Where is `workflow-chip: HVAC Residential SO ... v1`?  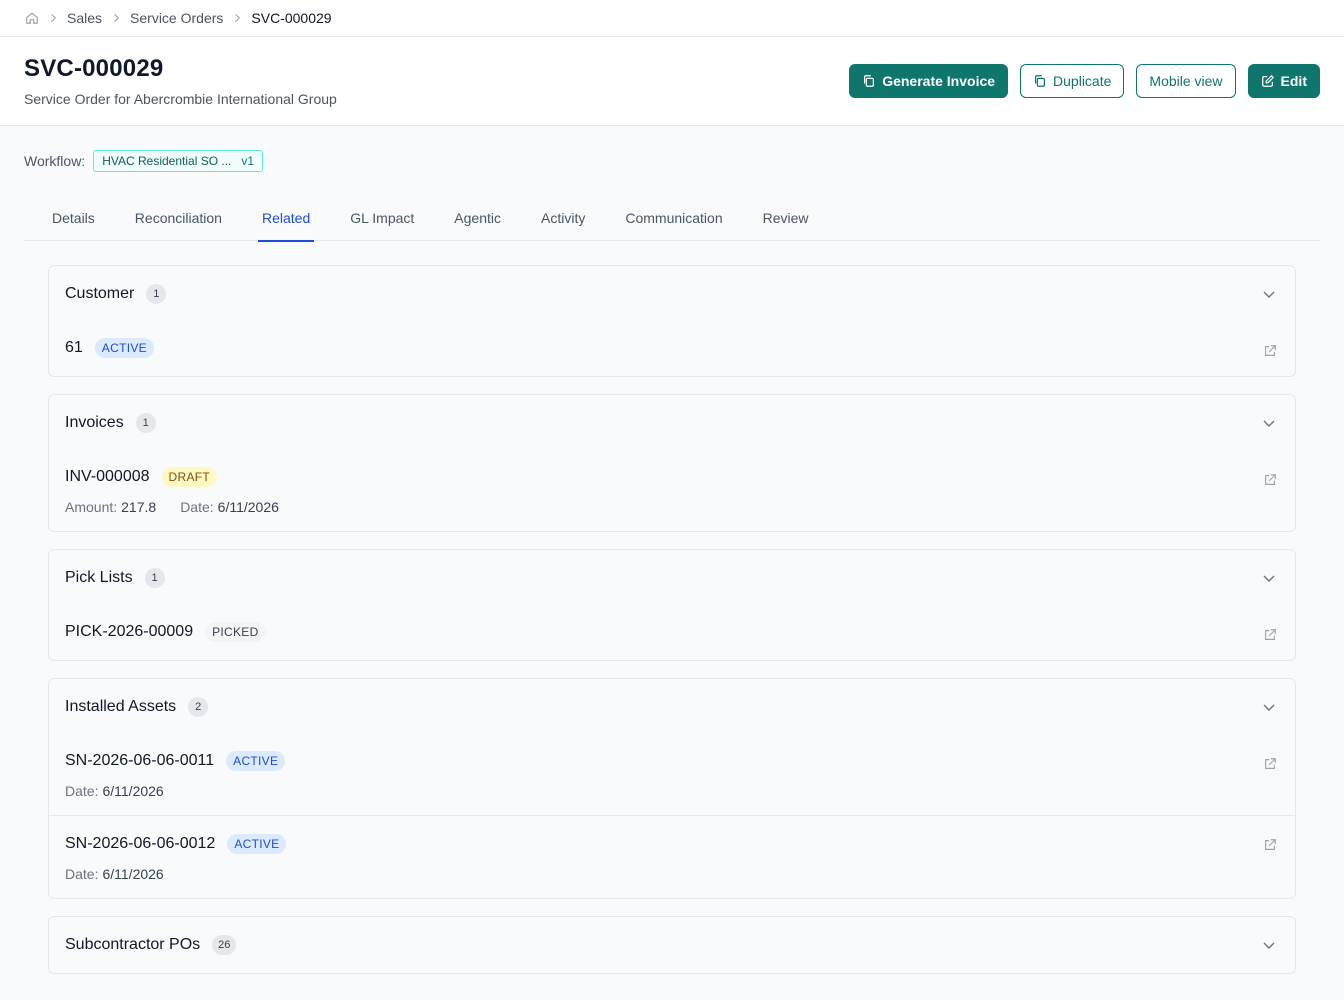
workflow-chip: HVAC Residential SO ... v1 is located at coordinates (178, 161).